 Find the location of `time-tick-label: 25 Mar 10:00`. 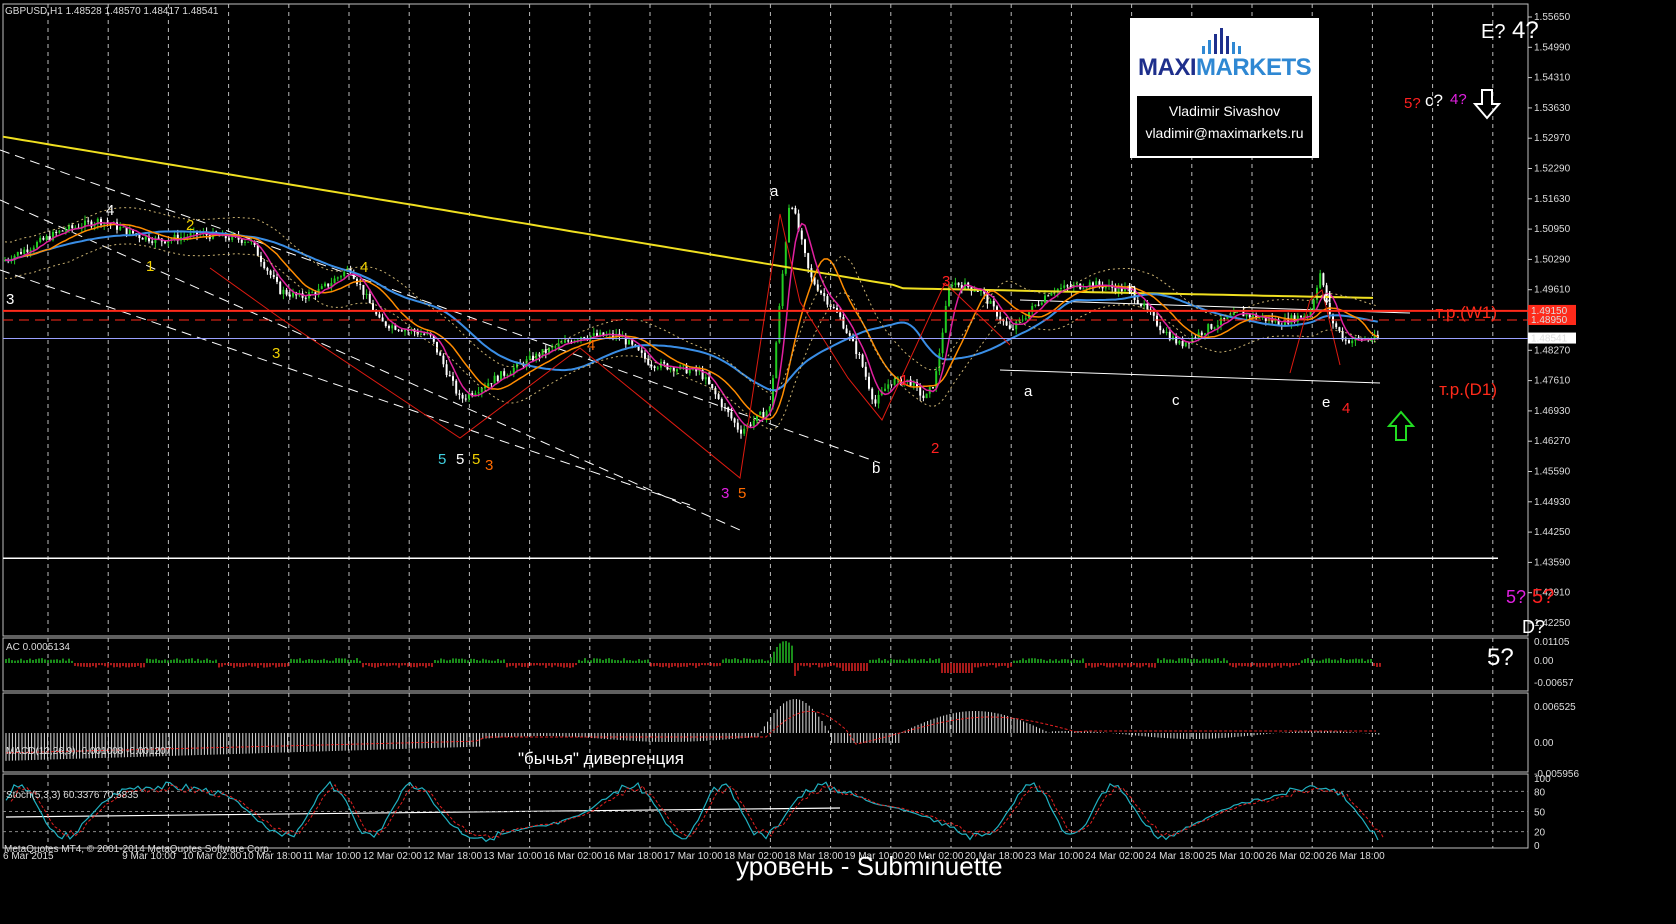

time-tick-label: 25 Mar 10:00 is located at coordinates (1234, 856).